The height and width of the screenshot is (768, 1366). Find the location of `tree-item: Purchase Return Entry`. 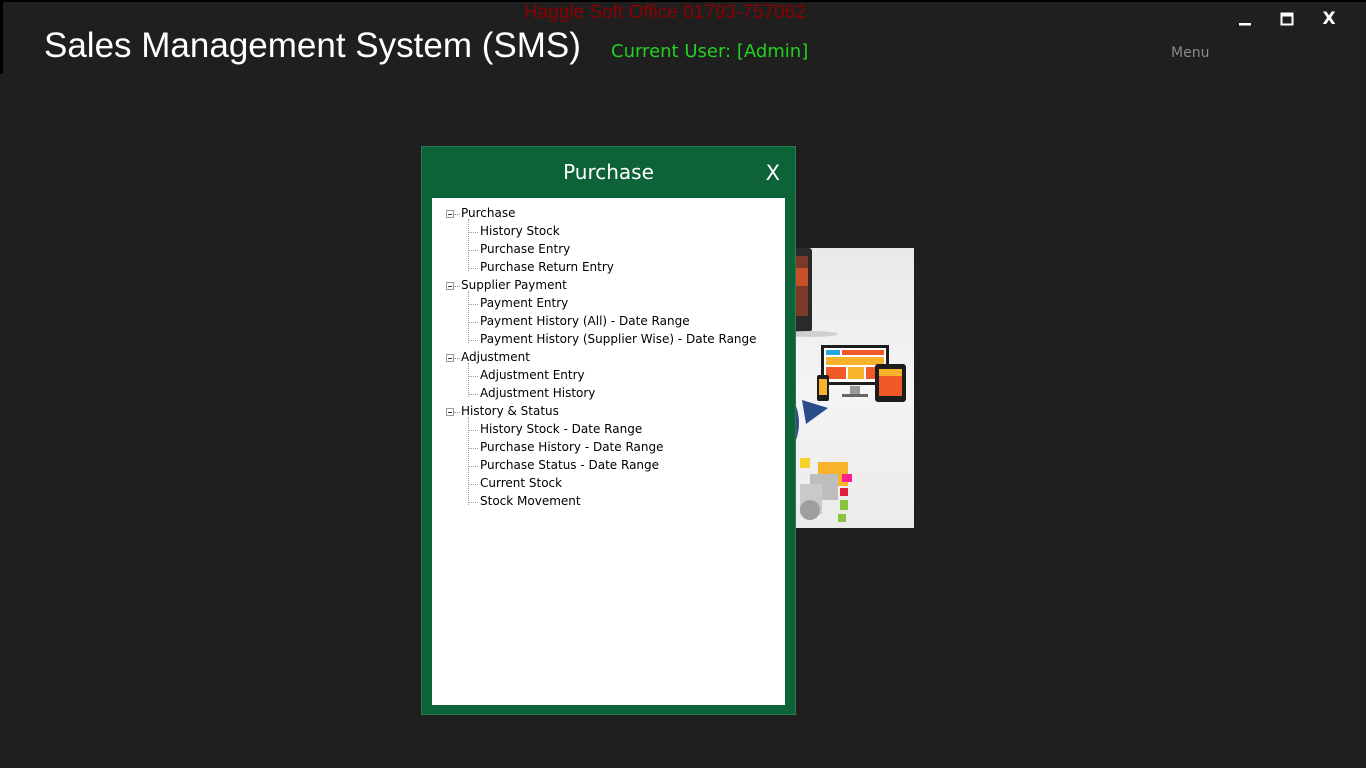

tree-item: Purchase Return Entry is located at coordinates (547, 267).